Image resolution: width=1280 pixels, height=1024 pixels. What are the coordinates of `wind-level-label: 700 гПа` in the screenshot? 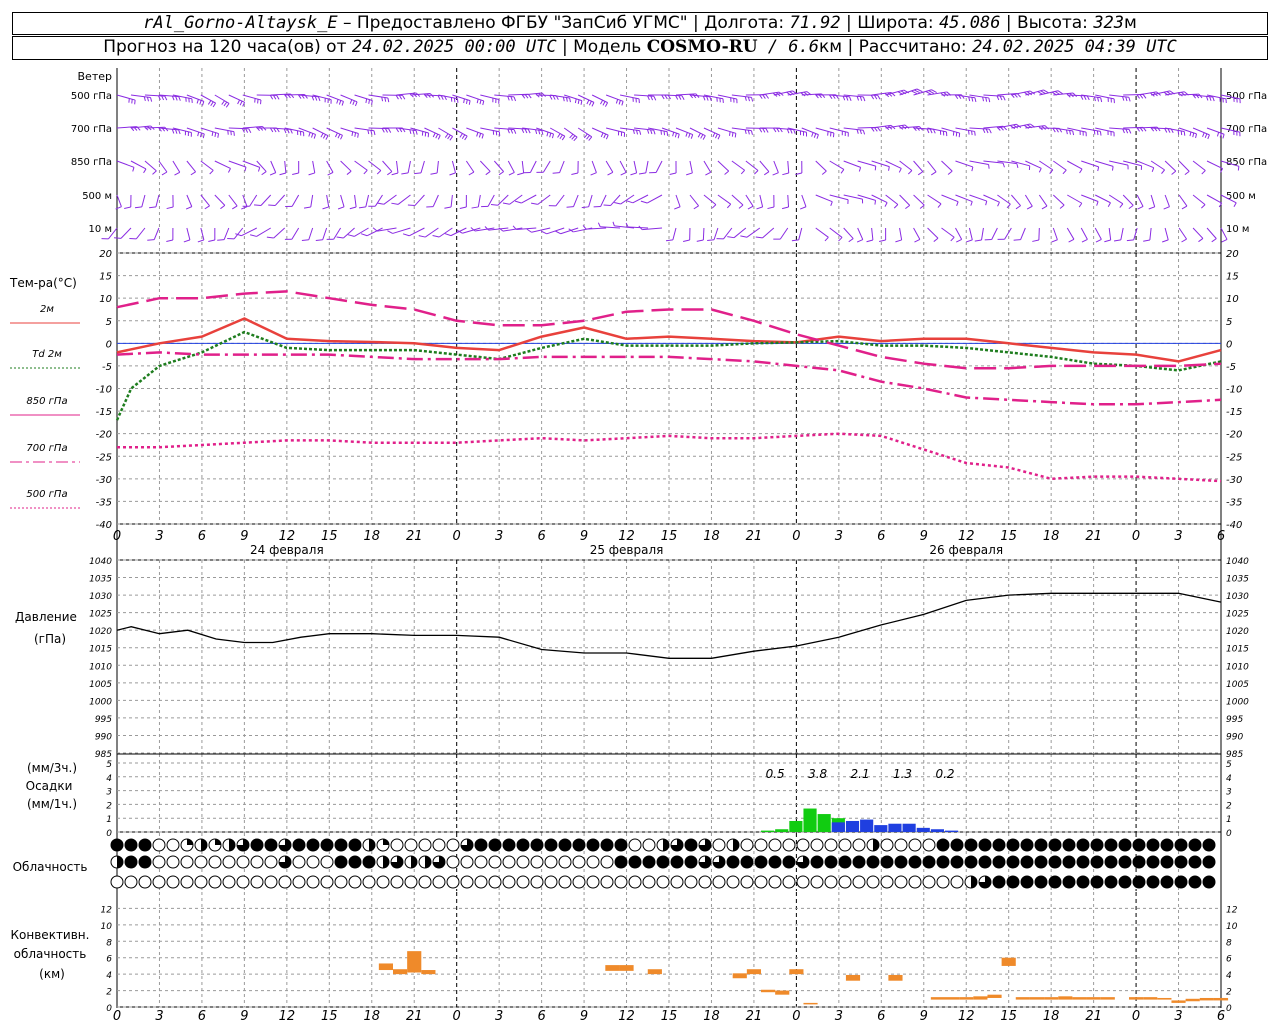 It's located at (91, 129).